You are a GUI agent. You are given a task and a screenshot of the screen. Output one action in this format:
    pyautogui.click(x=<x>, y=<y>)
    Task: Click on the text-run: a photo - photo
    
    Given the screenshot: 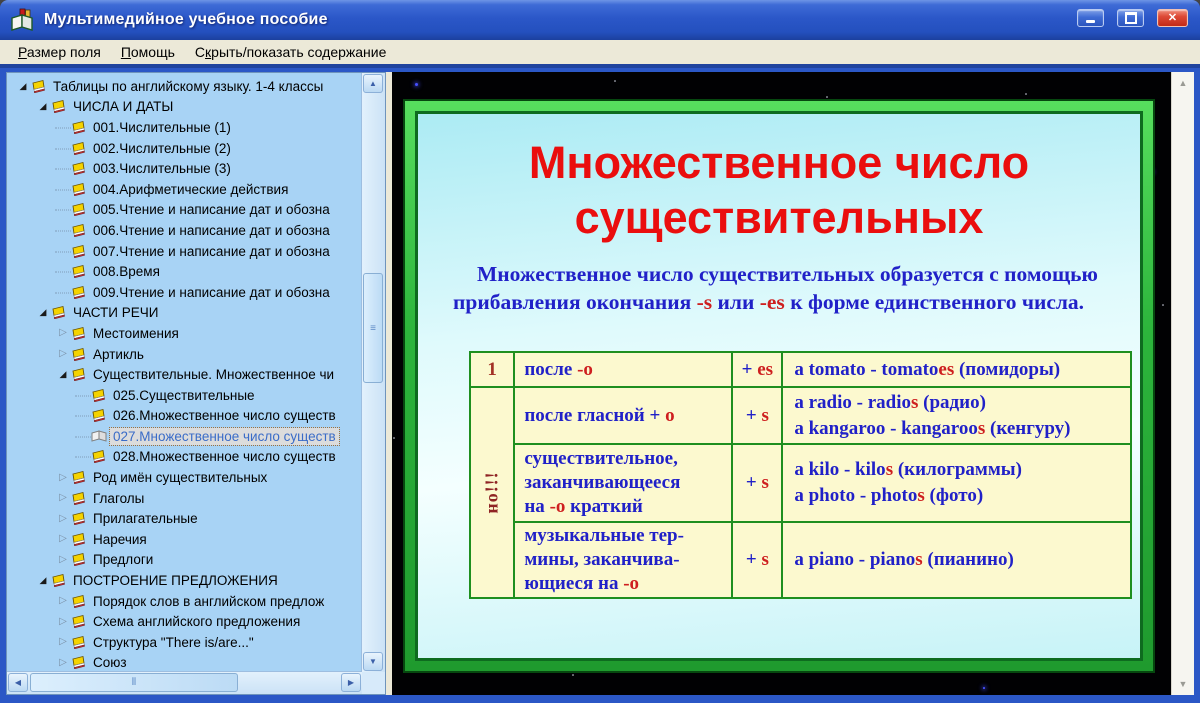 What is the action you would take?
    pyautogui.click(x=856, y=495)
    